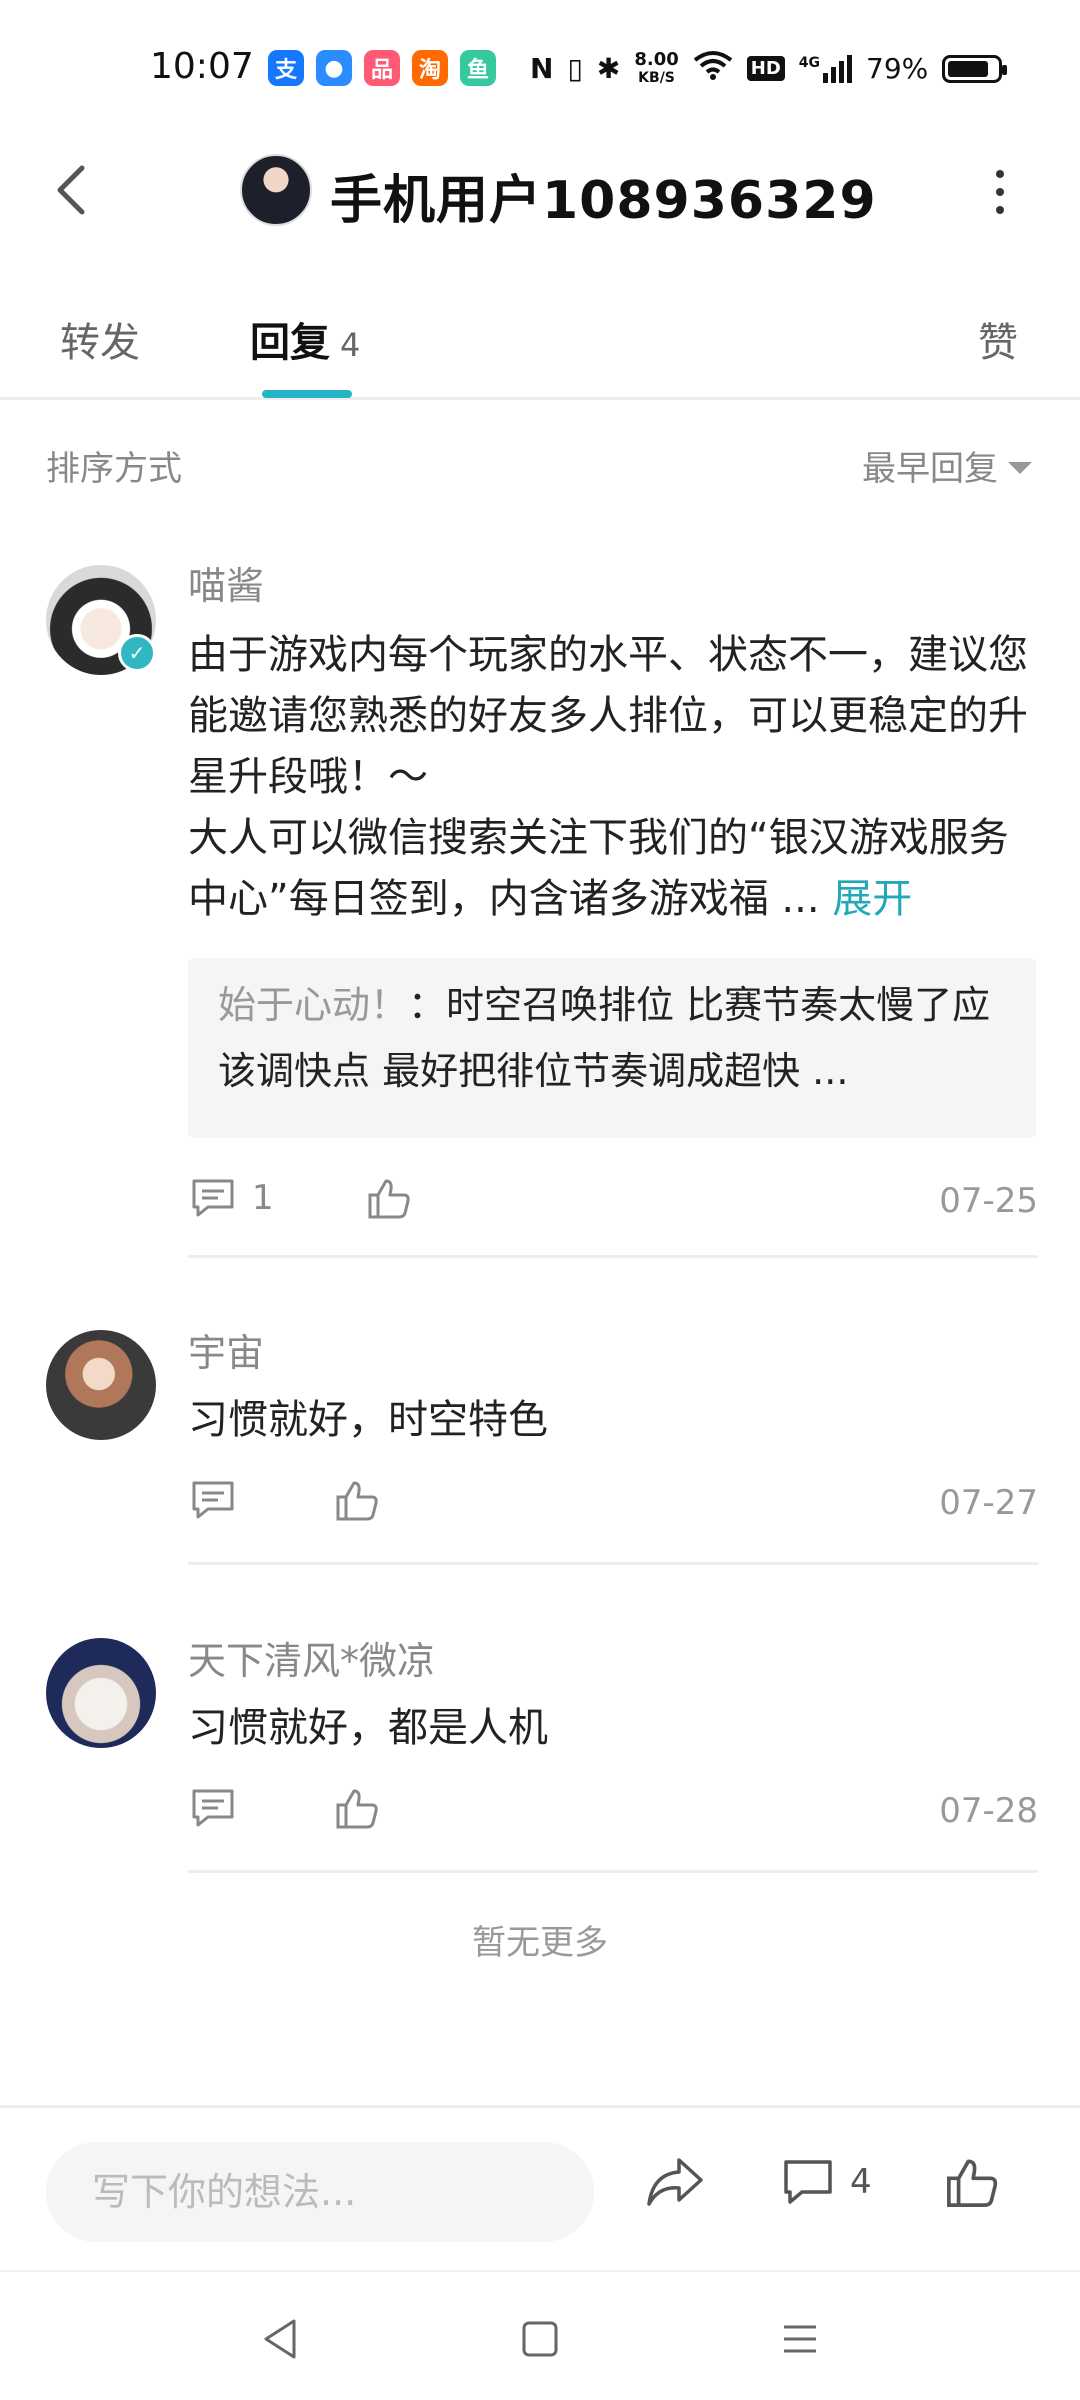 The width and height of the screenshot is (1080, 2400). I want to click on comment-actions: 1 07-25, so click(613, 1205).